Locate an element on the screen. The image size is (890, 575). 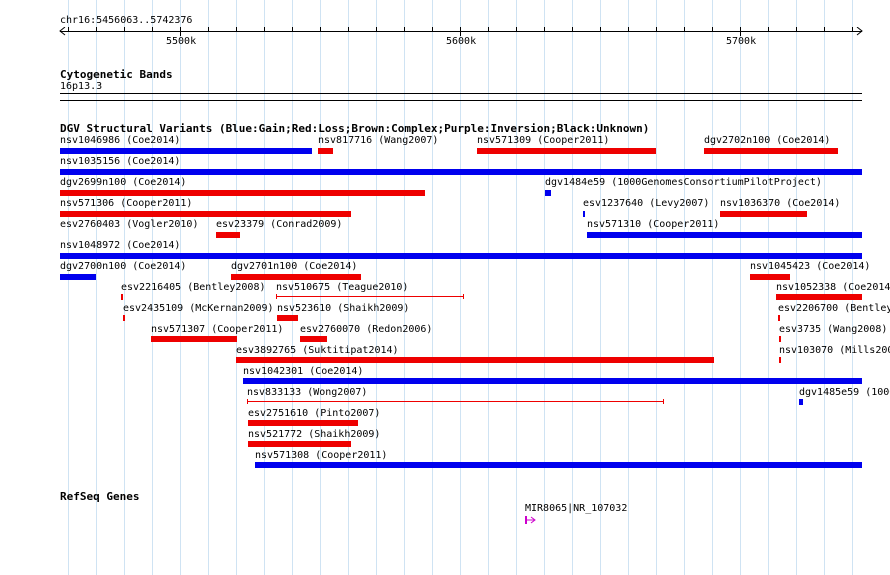
feature-label: esv1237640 (Levy2007) is located at coordinates (646, 204).